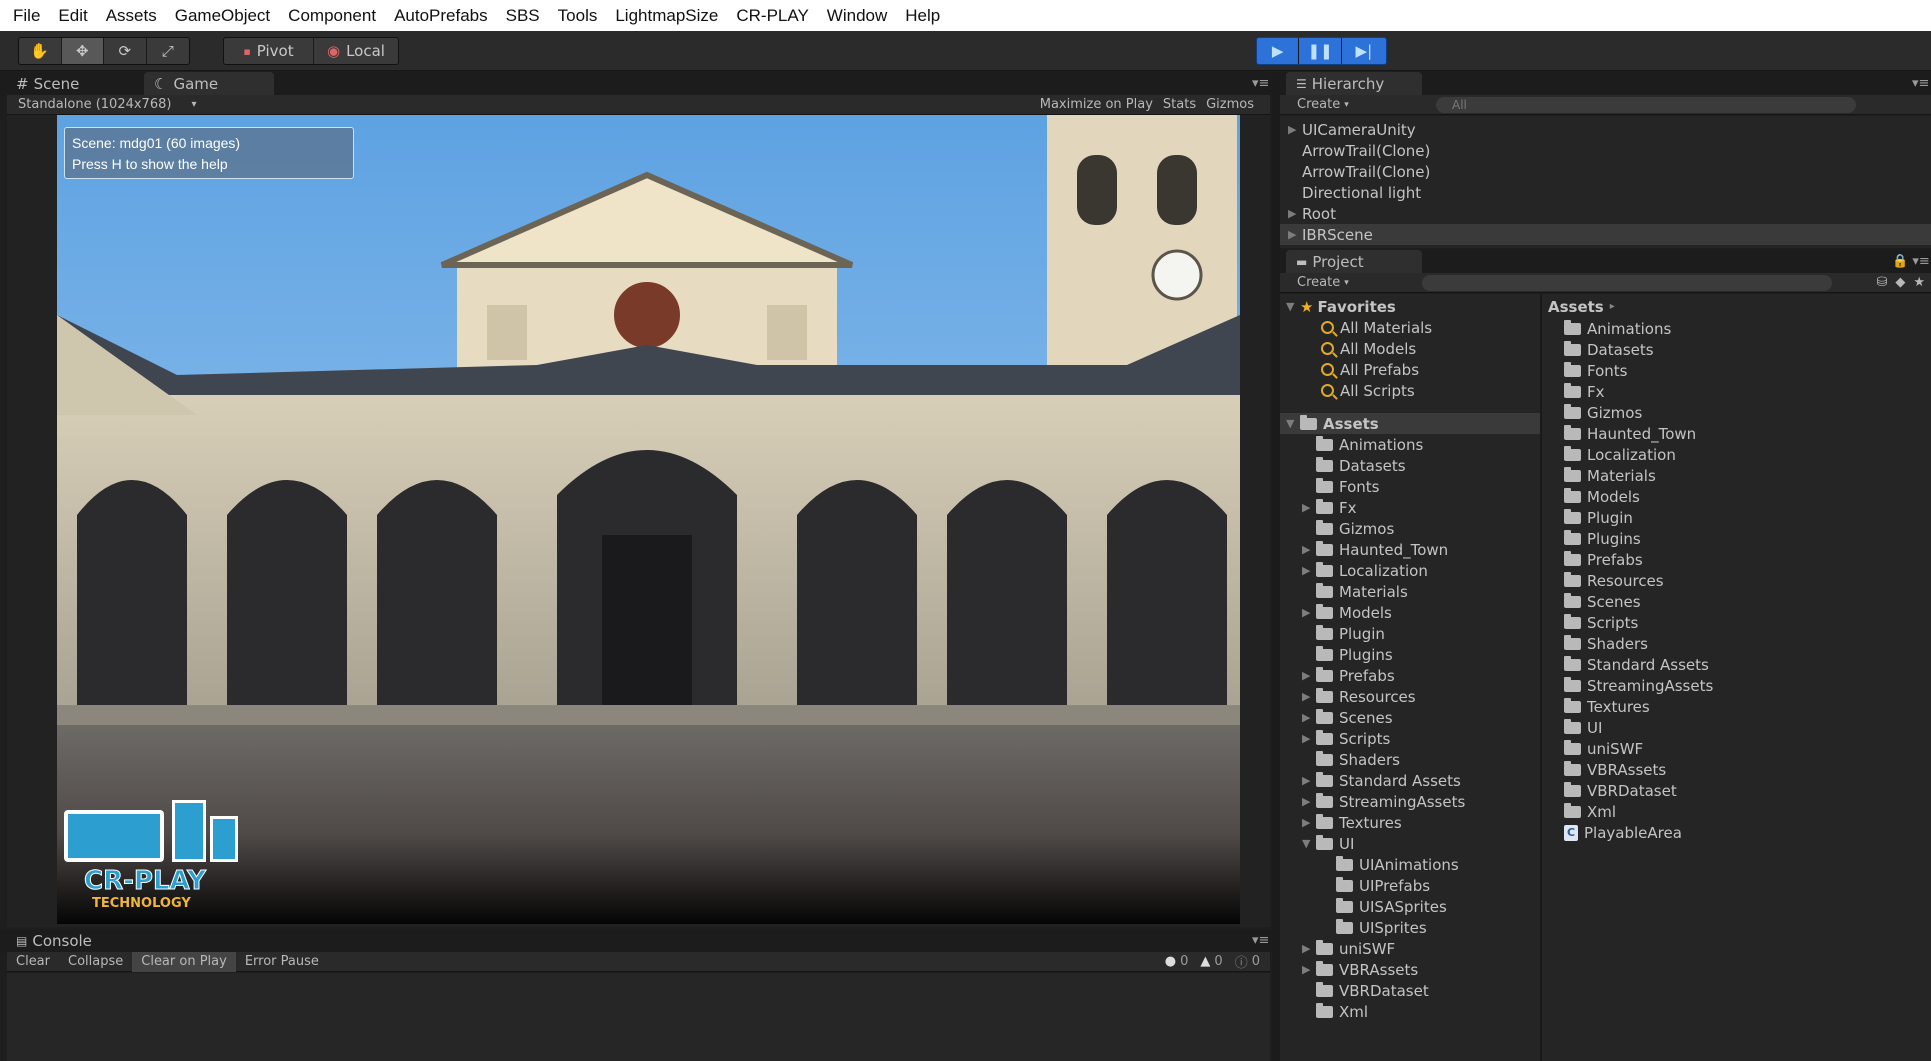 The width and height of the screenshot is (1931, 1061). What do you see at coordinates (922, 15) in the screenshot?
I see `menu-help: Help` at bounding box center [922, 15].